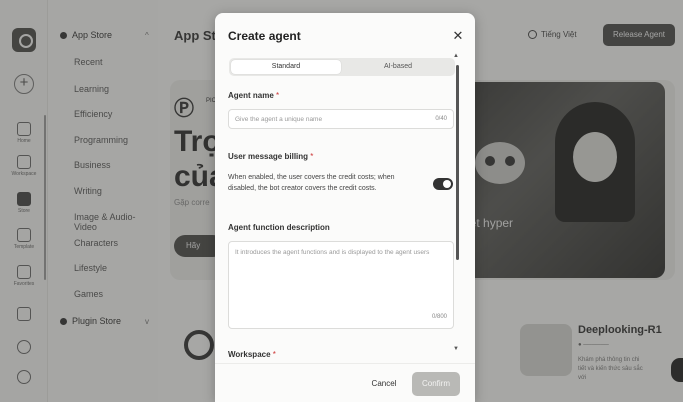 The height and width of the screenshot is (402, 683). Describe the element at coordinates (341, 119) in the screenshot. I see `agent-name-input: Give the agent a unique name 0/40` at that location.